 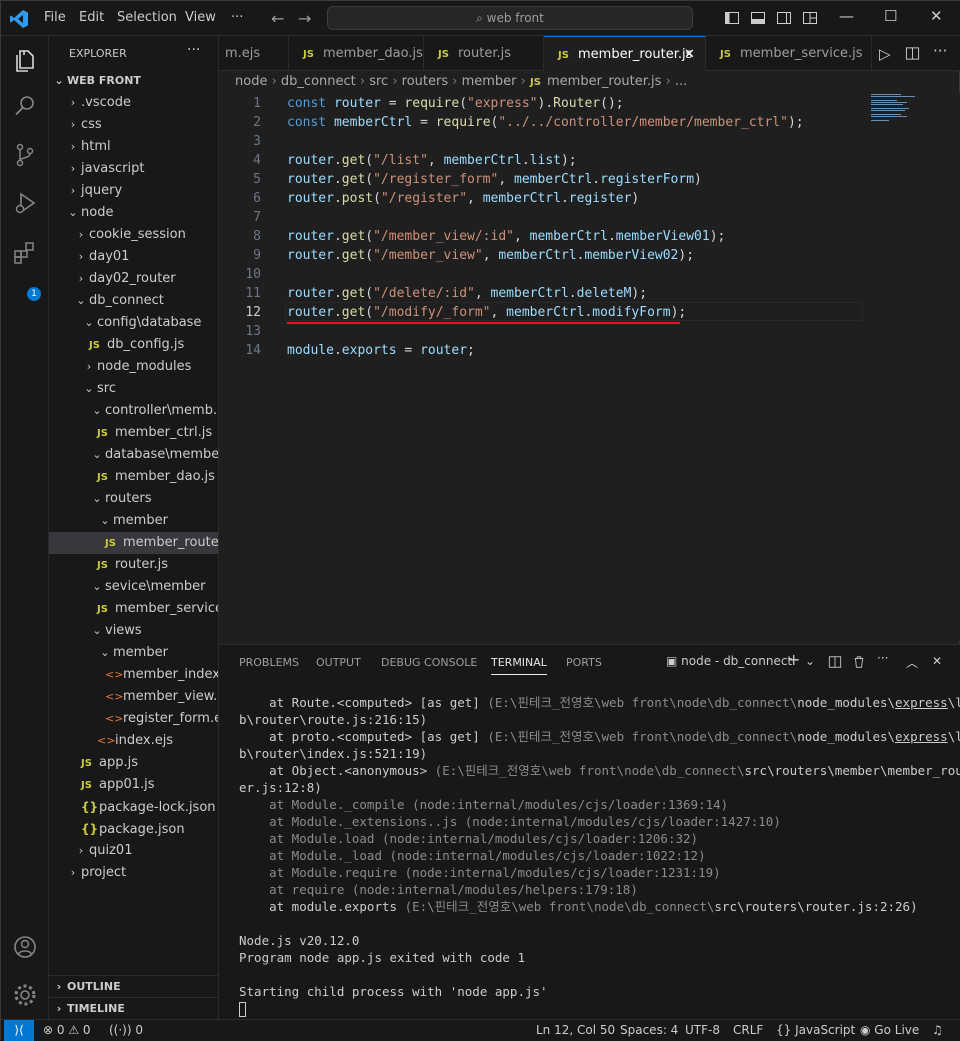 I want to click on language-mode: {} JavaScript, so click(x=815, y=1030).